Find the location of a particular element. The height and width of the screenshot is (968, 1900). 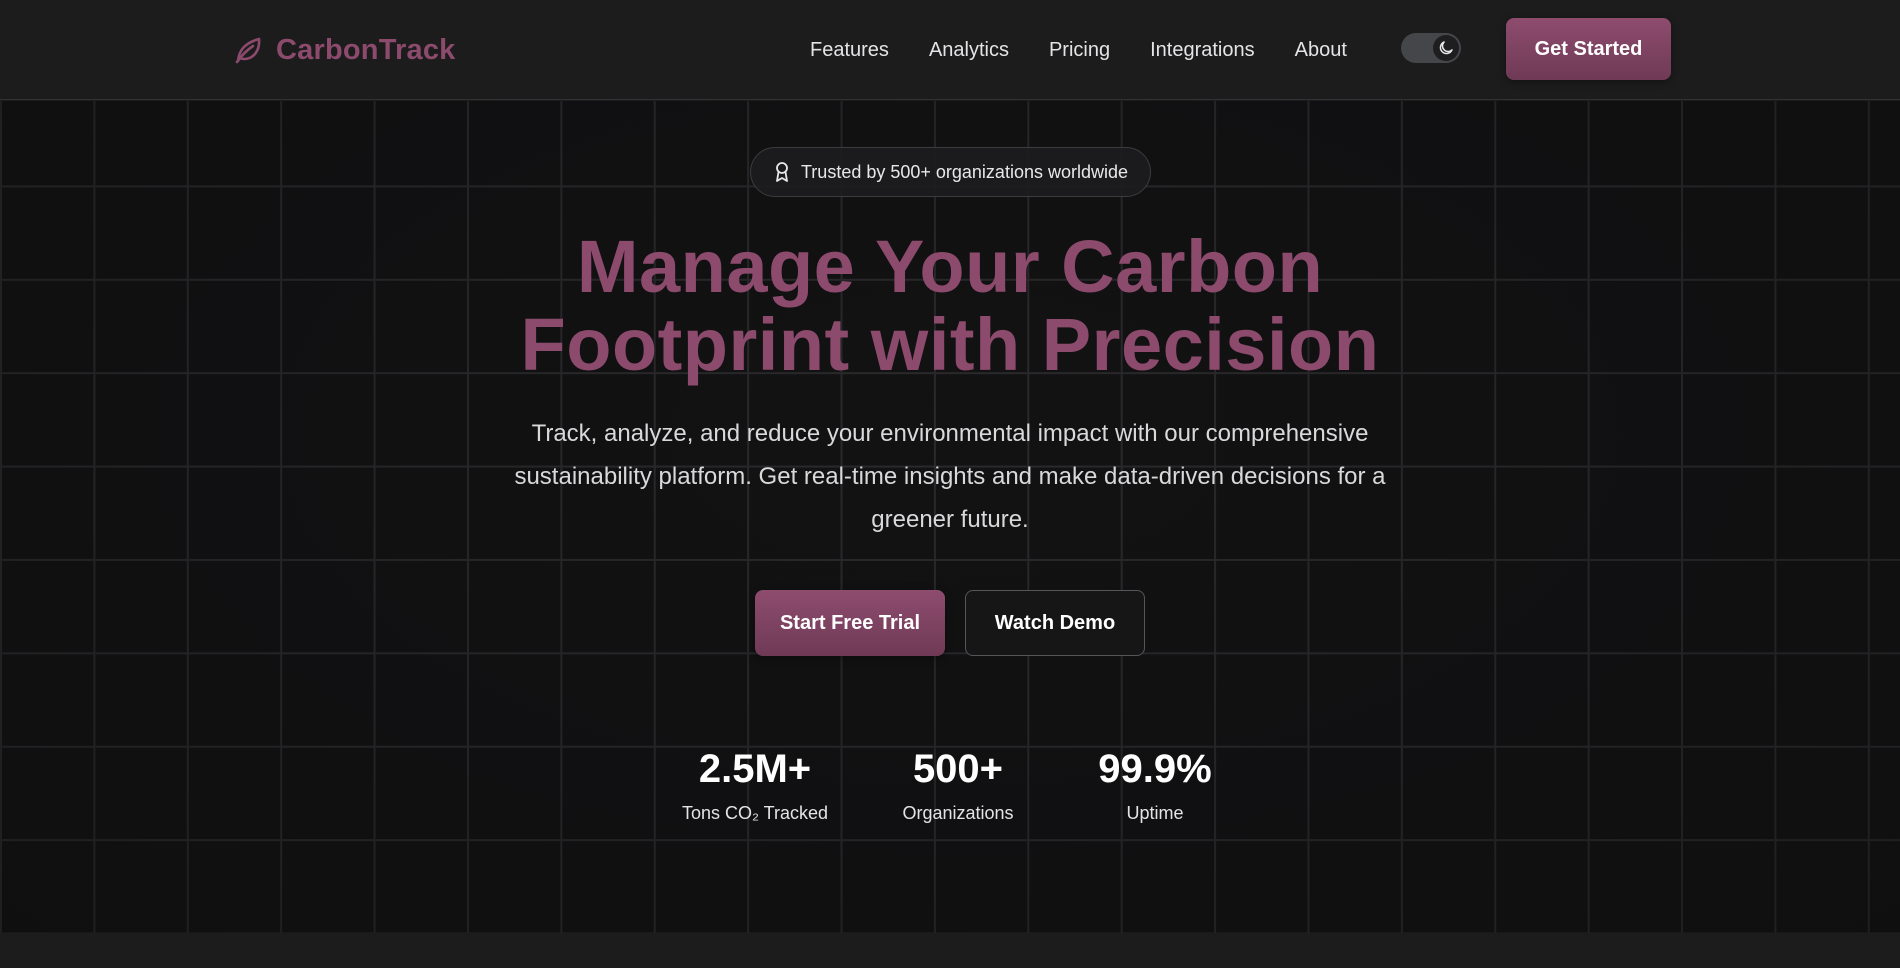

stat-label: Tons CO₂ Tracked is located at coordinates (755, 813).